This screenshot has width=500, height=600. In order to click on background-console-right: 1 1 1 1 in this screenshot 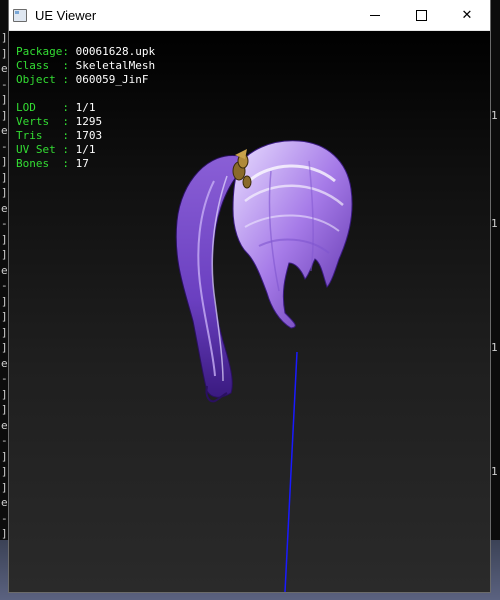, I will do `click(495, 285)`.